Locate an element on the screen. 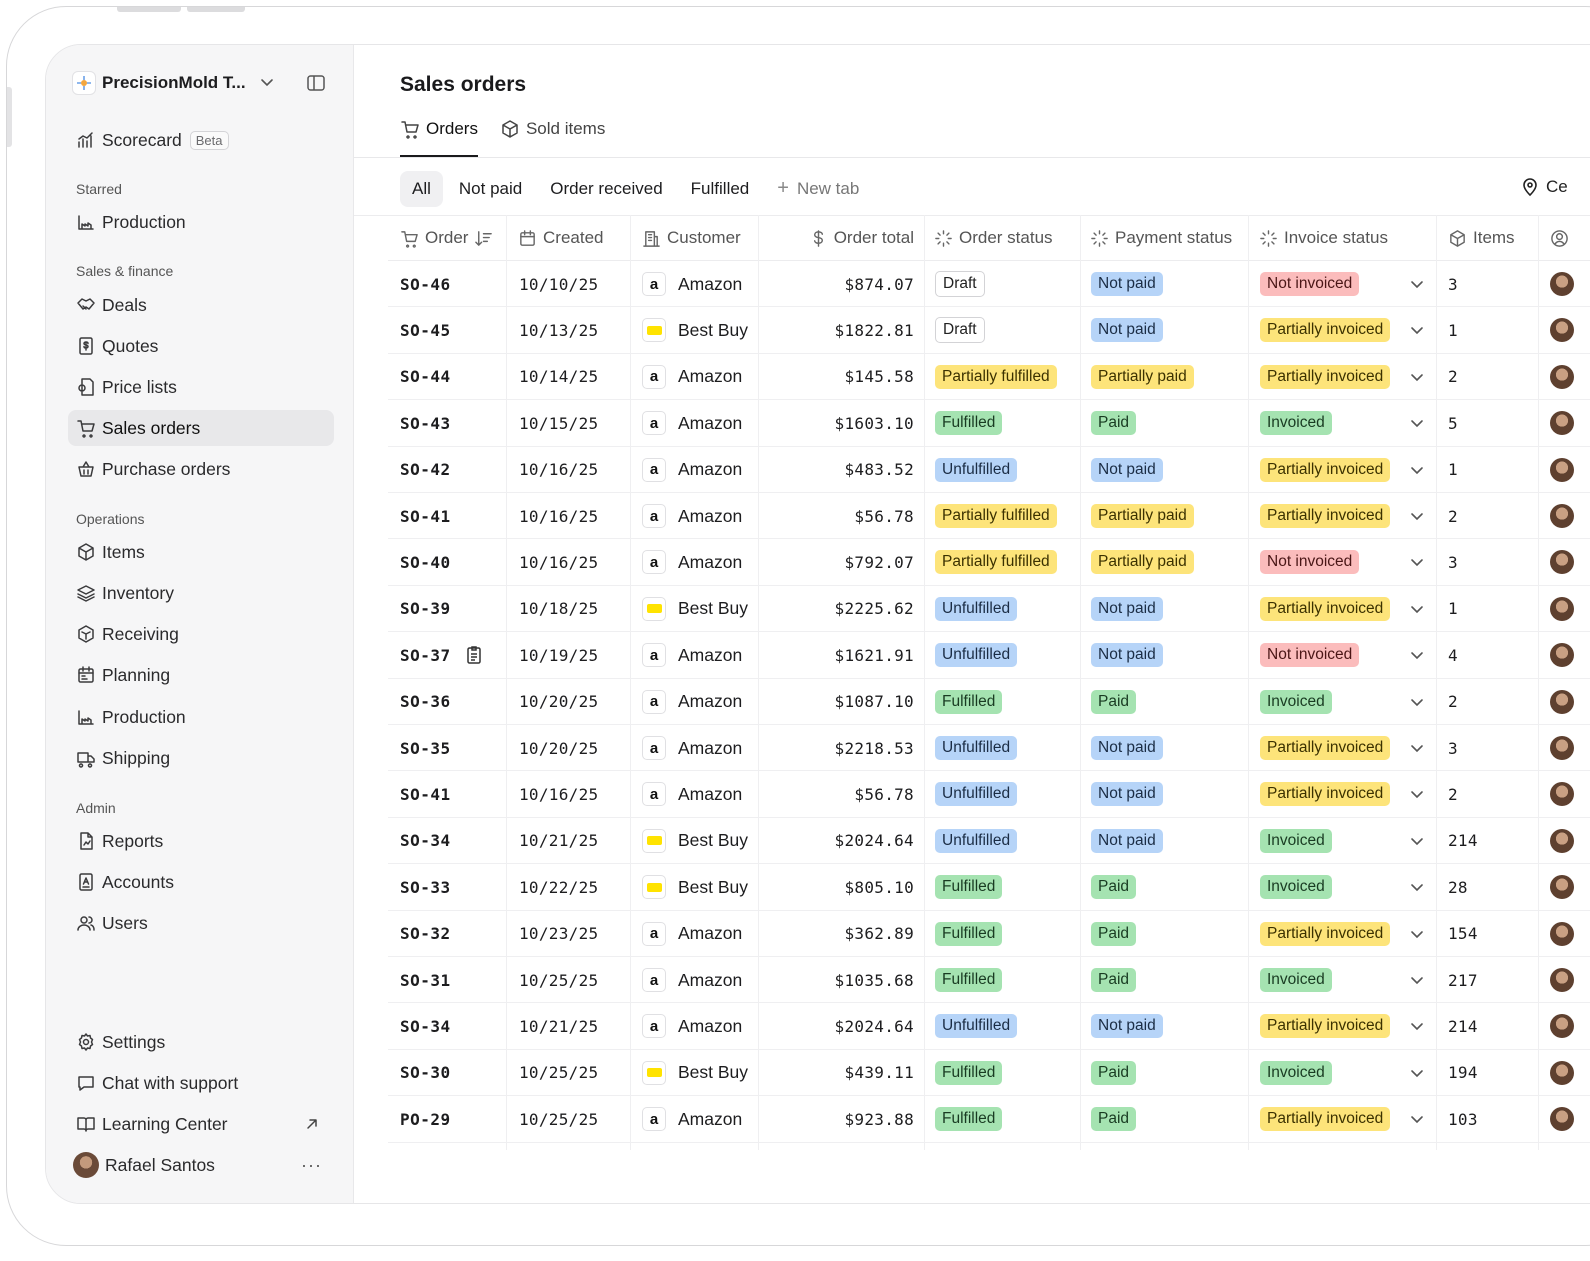  sidebar-item-deals: Deals is located at coordinates (201, 305).